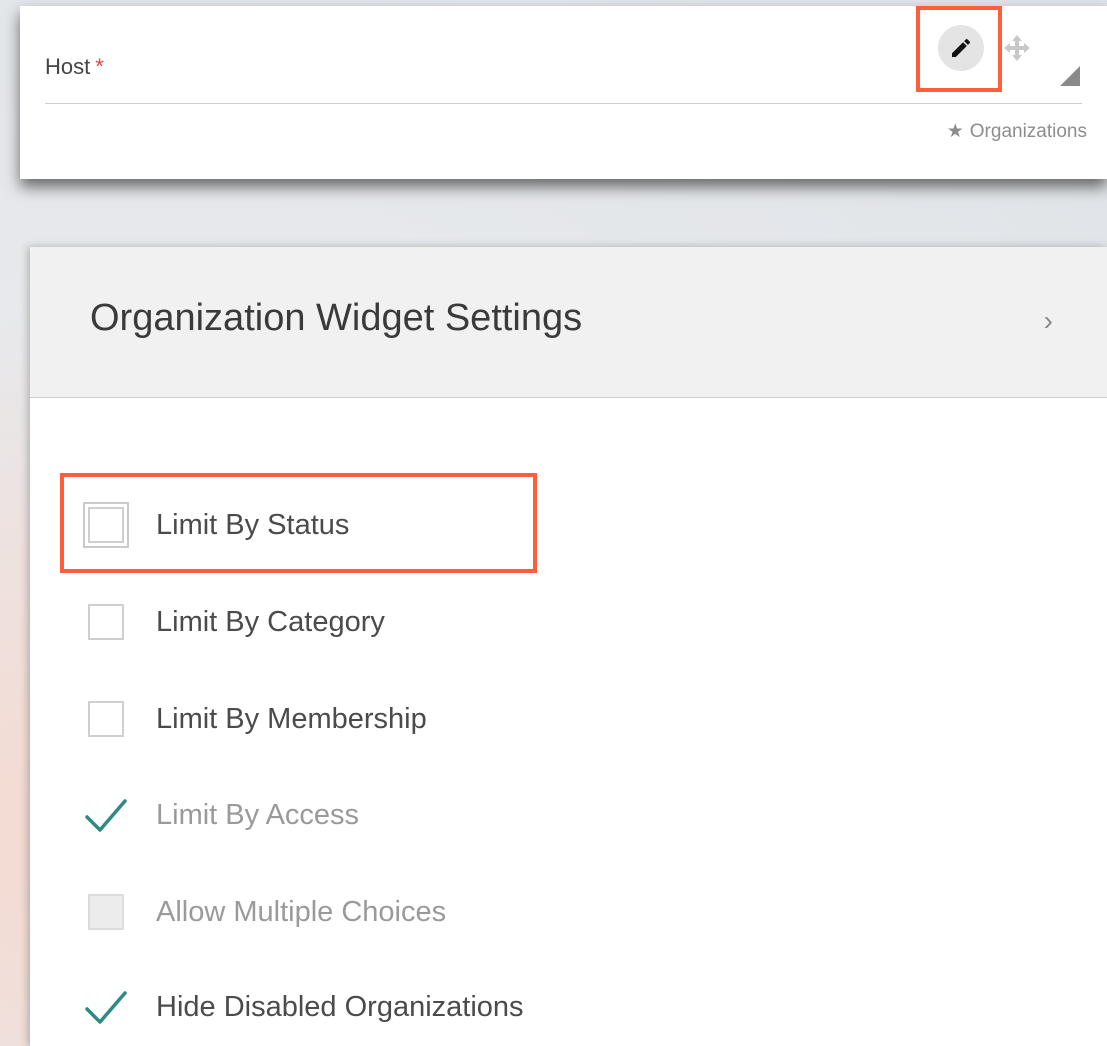  I want to click on checkbox-allow-multiple-choices, so click(106, 912).